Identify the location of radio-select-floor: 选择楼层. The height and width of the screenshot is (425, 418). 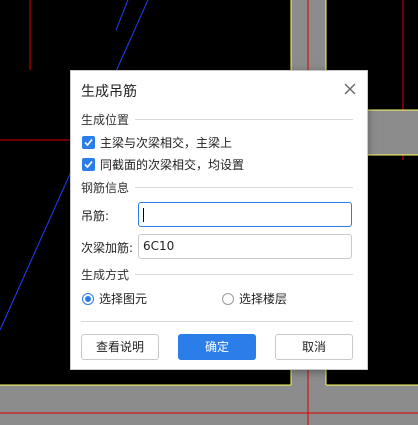
(254, 298).